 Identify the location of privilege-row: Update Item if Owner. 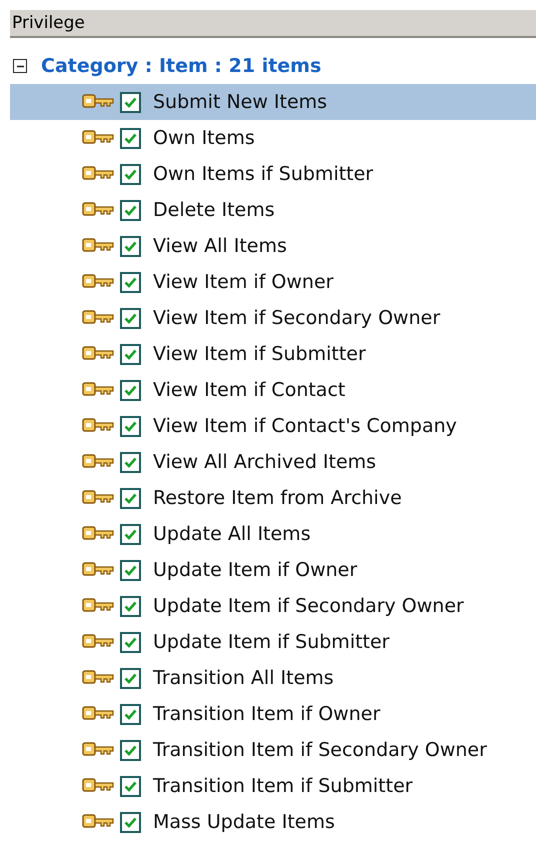
(273, 570).